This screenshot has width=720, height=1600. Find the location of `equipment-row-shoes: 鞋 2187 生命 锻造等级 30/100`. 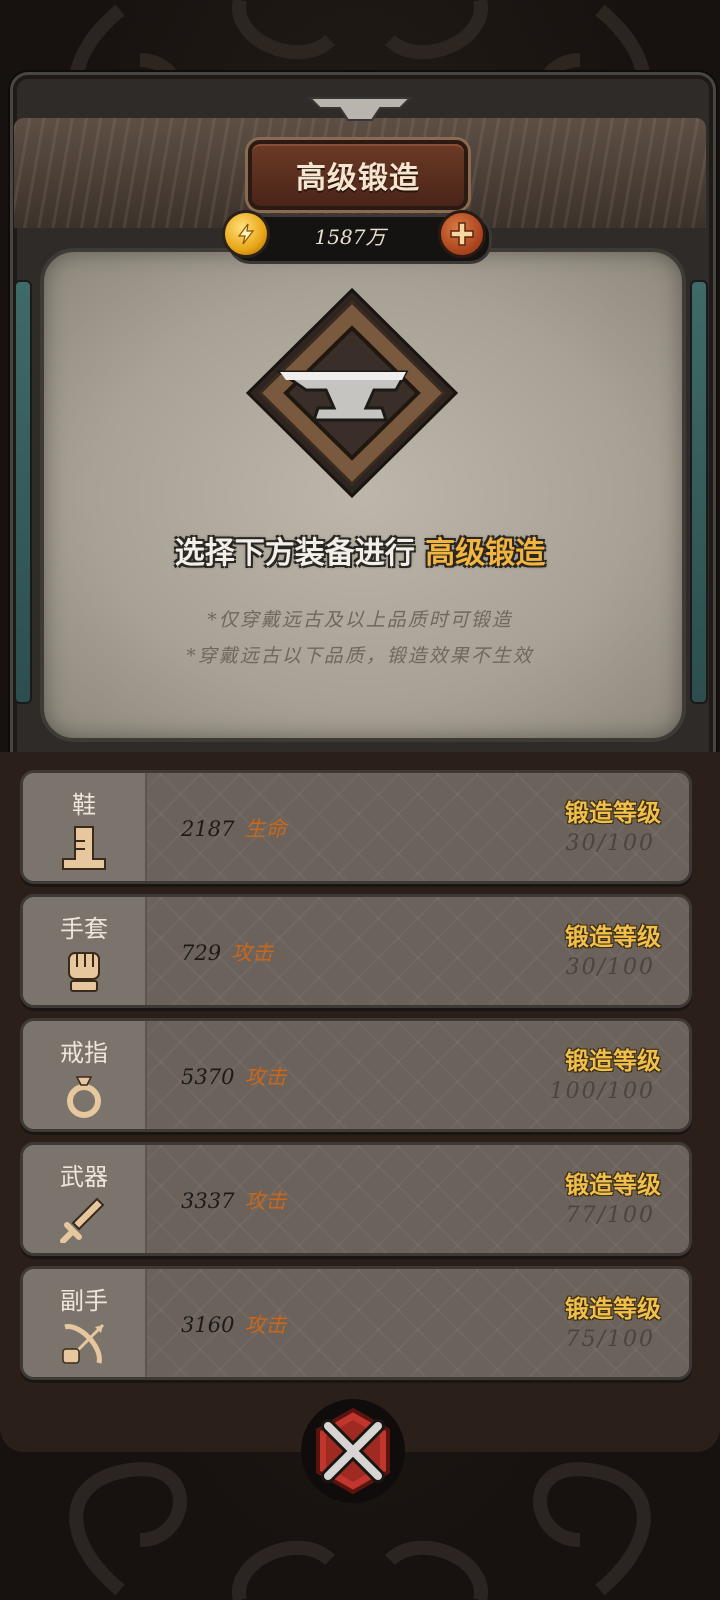

equipment-row-shoes: 鞋 2187 生命 锻造等级 30/100 is located at coordinates (356, 827).